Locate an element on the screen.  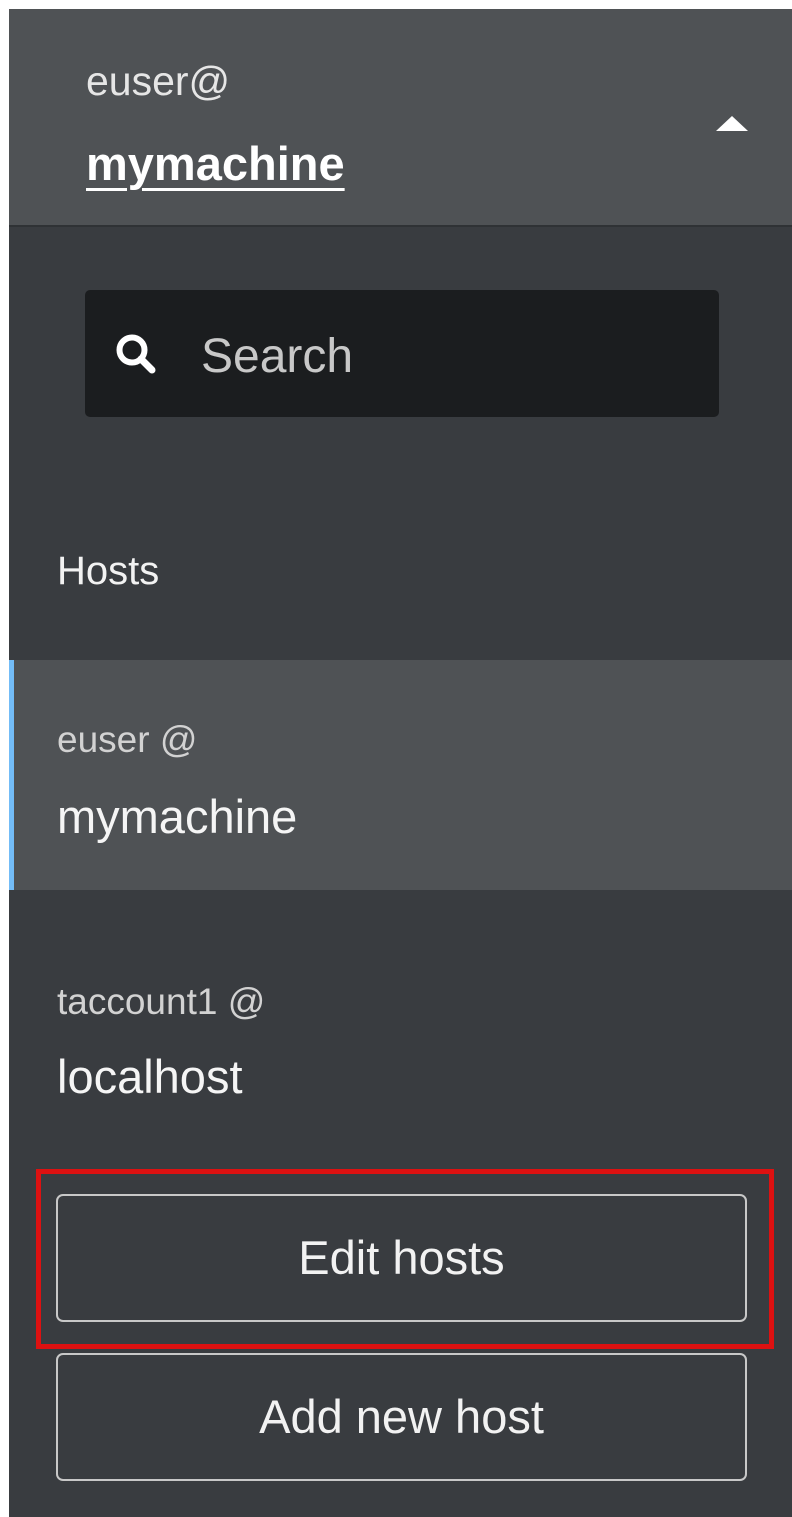
host-search-input: Search is located at coordinates (402, 353).